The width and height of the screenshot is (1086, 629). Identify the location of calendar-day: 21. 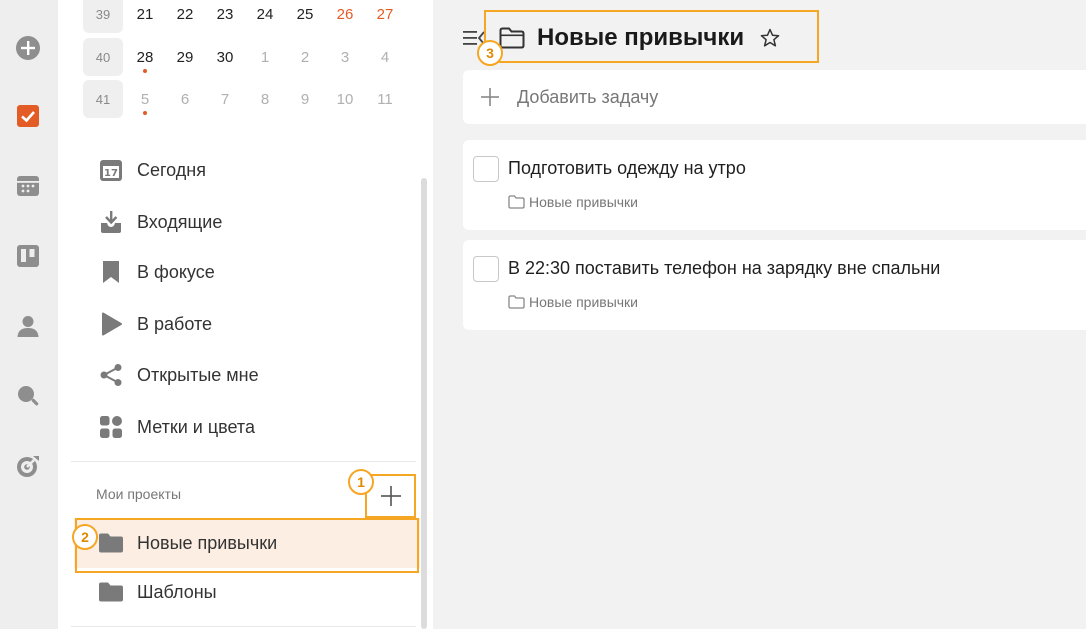
(145, 16).